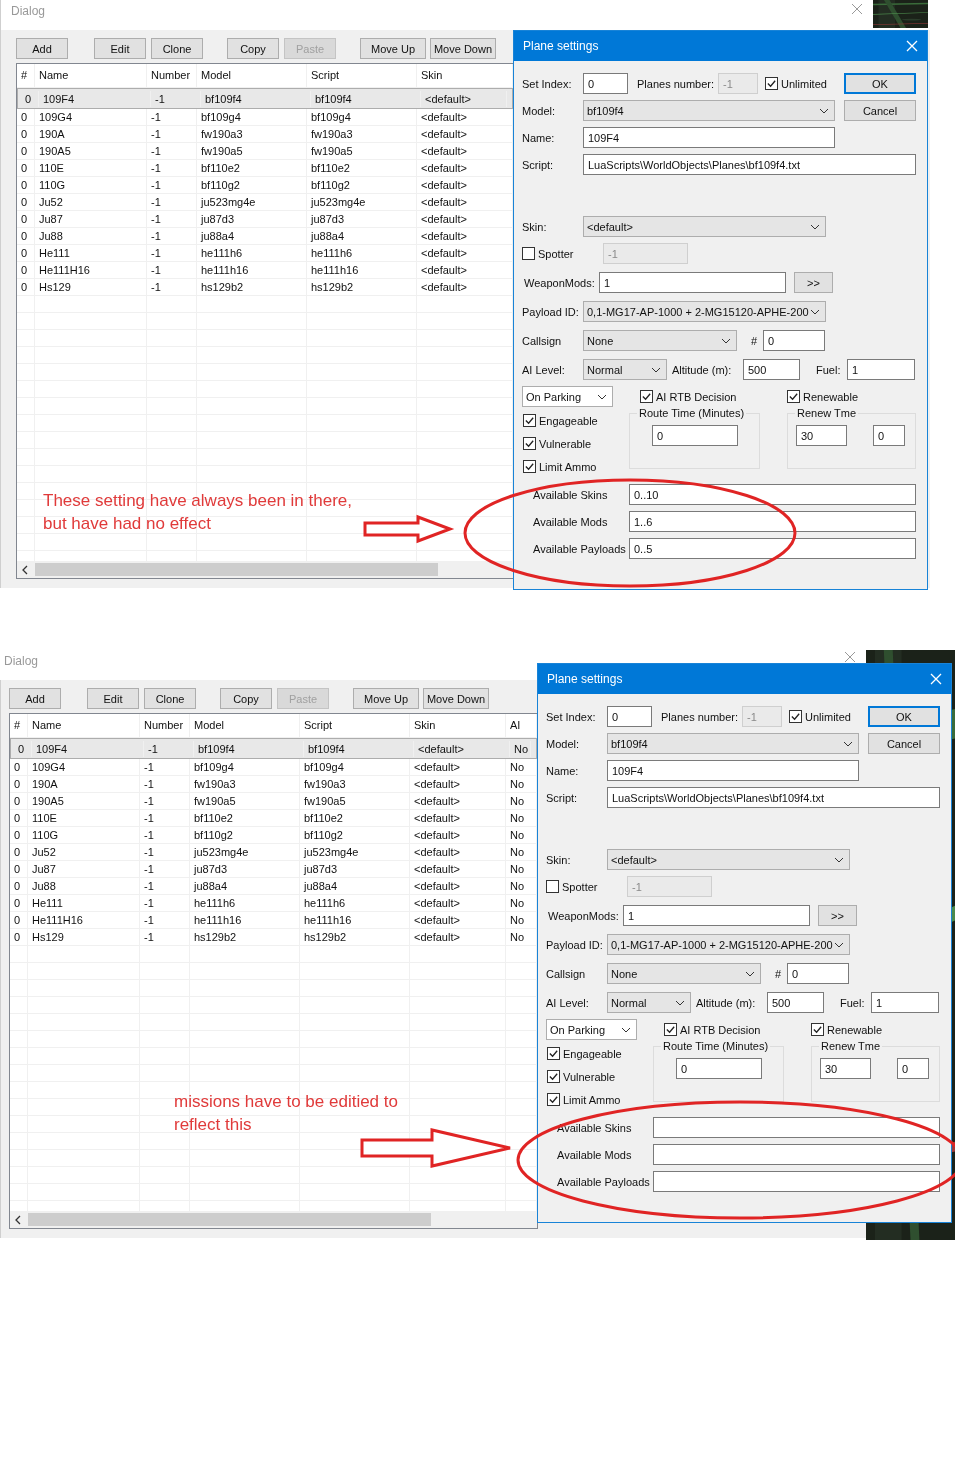  I want to click on table-row: 0 He111H16 -1 he111h16 he111h16 <default> No, so click(273, 920).